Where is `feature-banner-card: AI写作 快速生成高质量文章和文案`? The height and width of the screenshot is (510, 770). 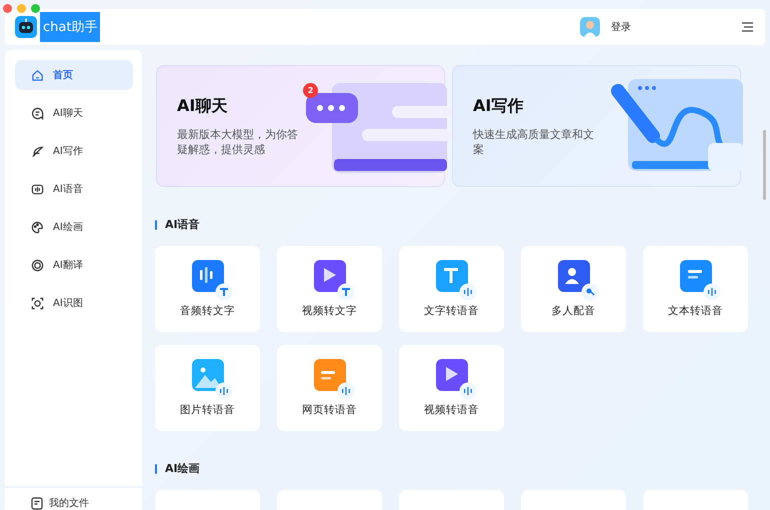 feature-banner-card: AI写作 快速生成高质量文章和文案 is located at coordinates (596, 126).